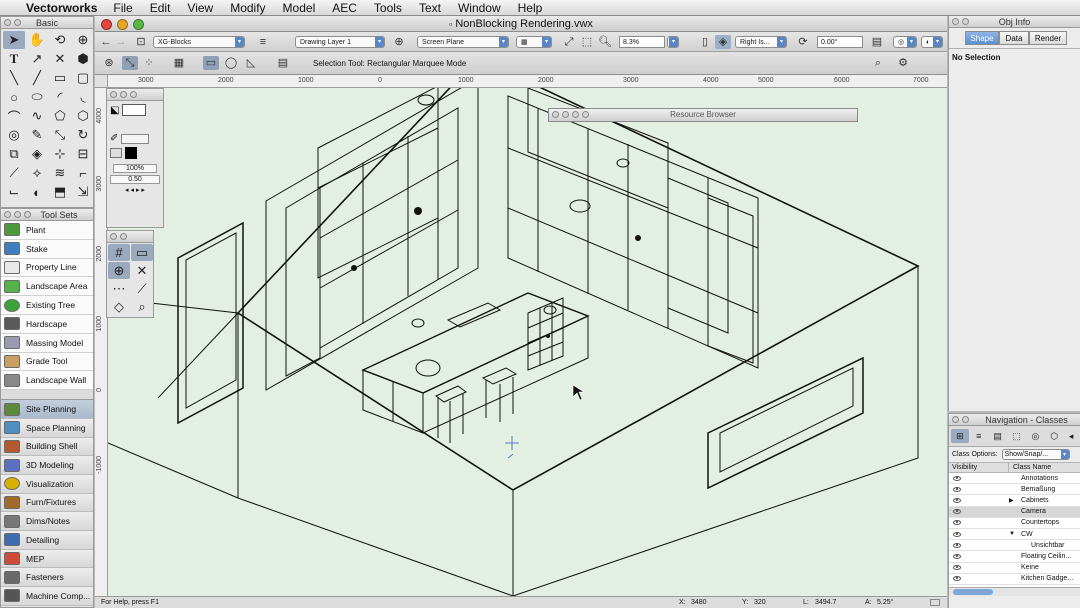 The width and height of the screenshot is (1080, 608). Describe the element at coordinates (142, 288) in the screenshot. I see `snap-tangent-icon: ⟋` at that location.